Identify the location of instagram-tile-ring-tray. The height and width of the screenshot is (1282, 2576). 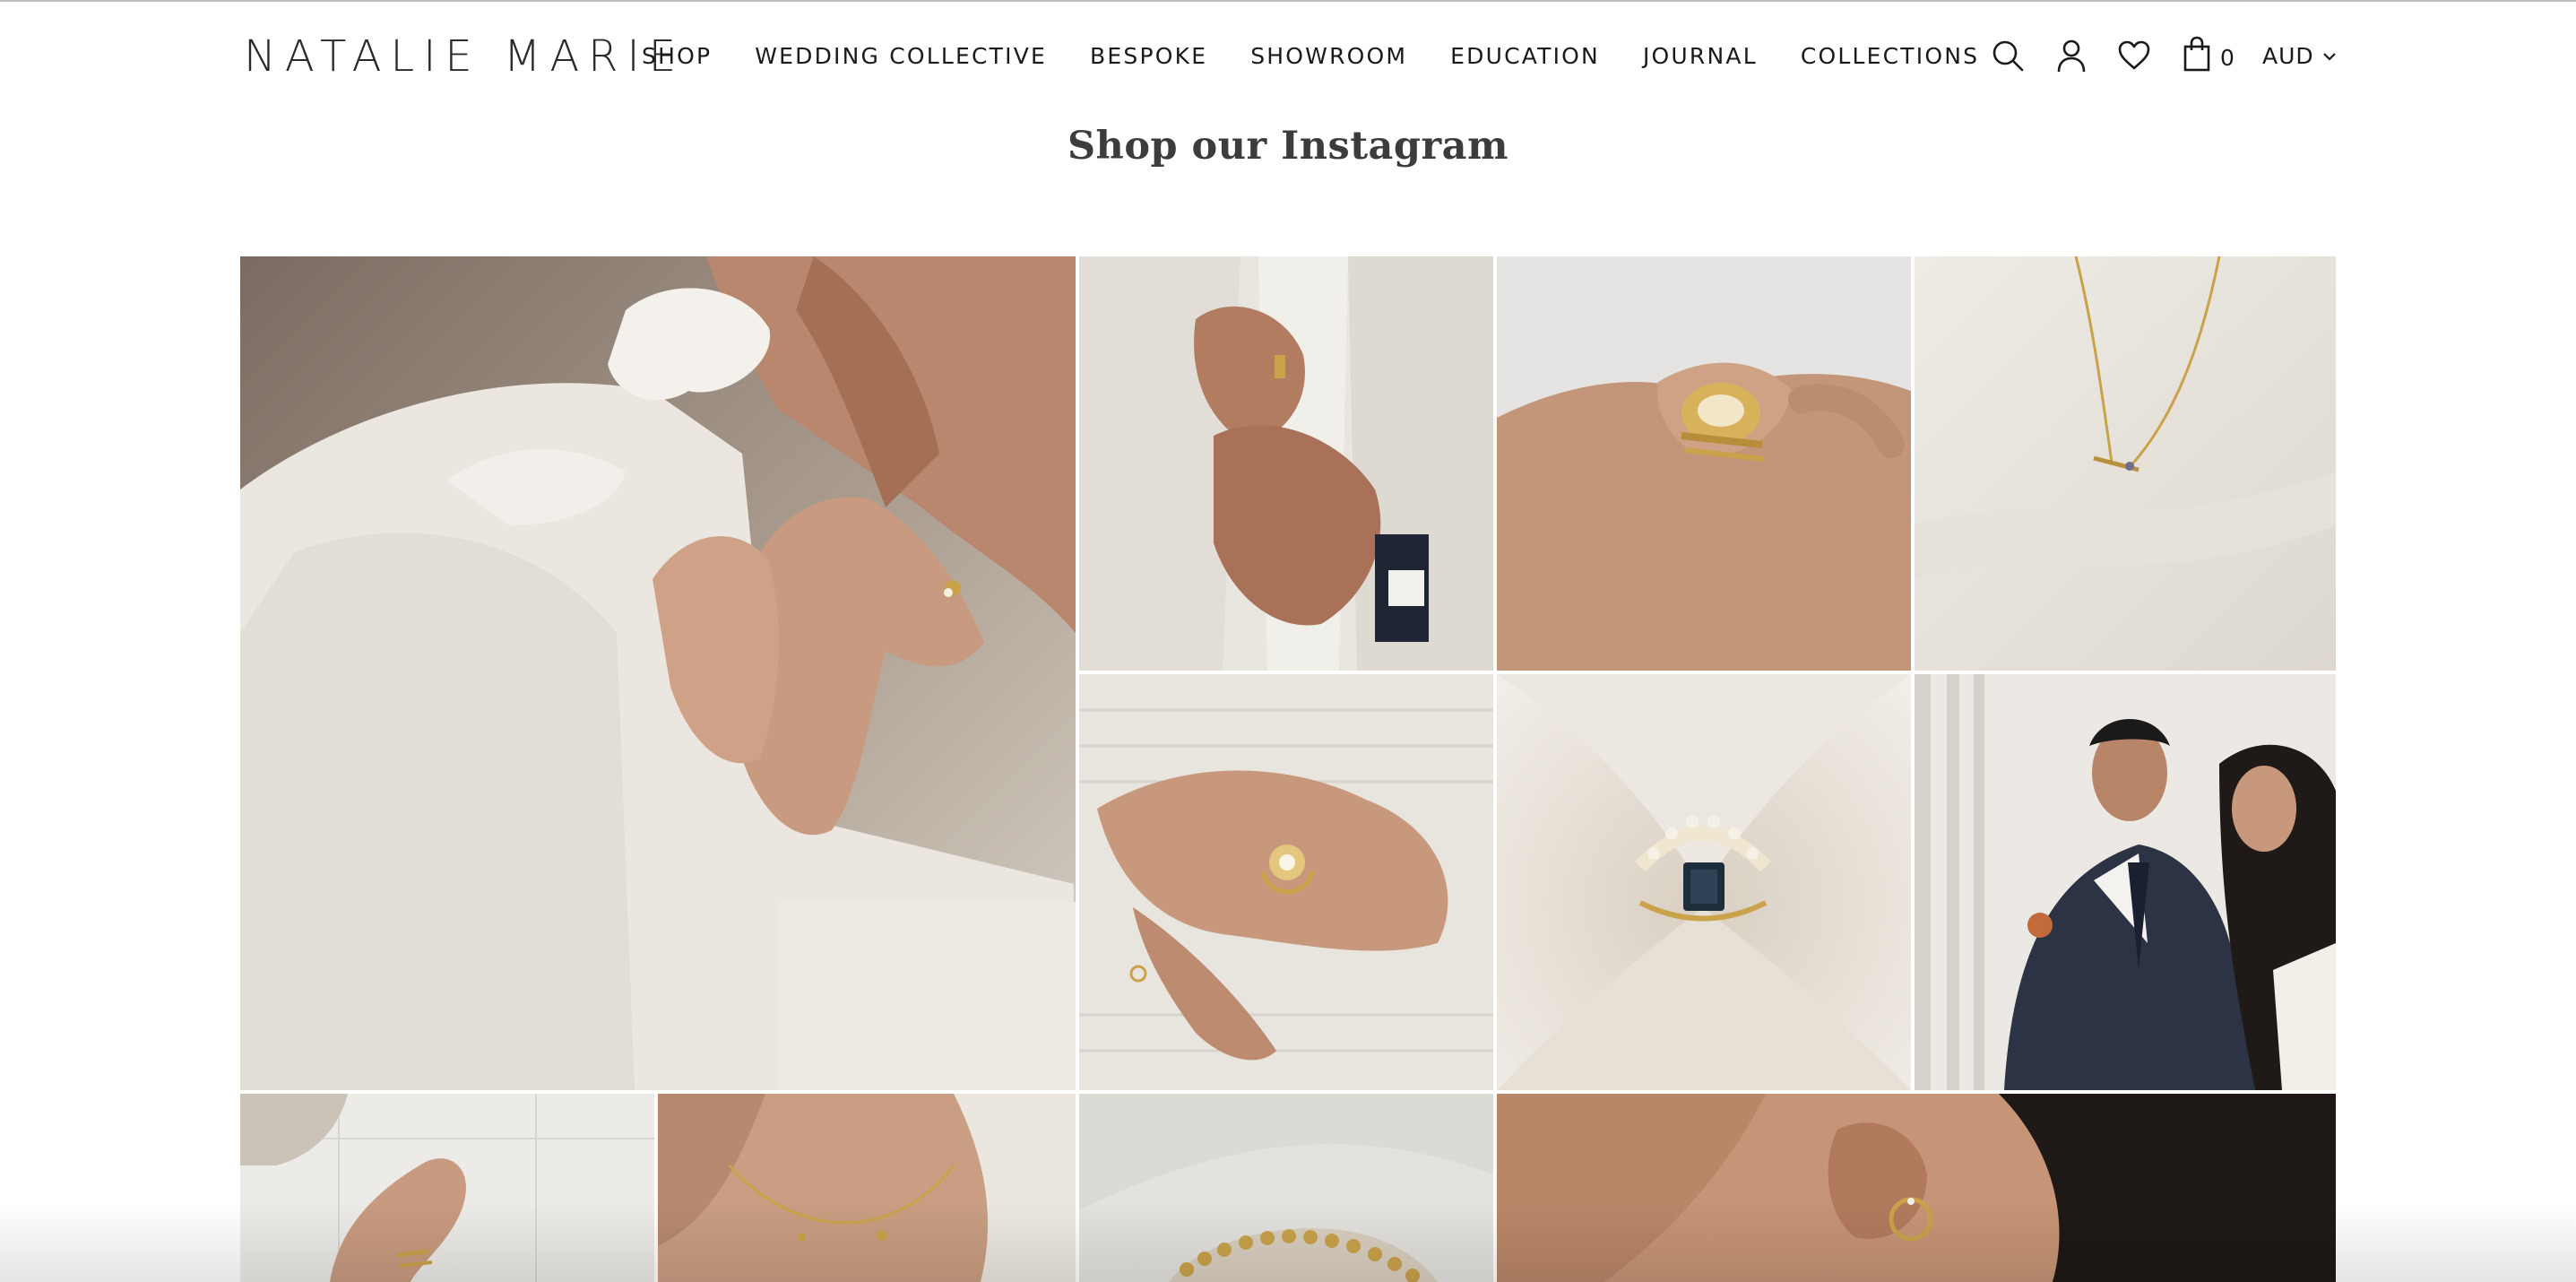
(1286, 1188).